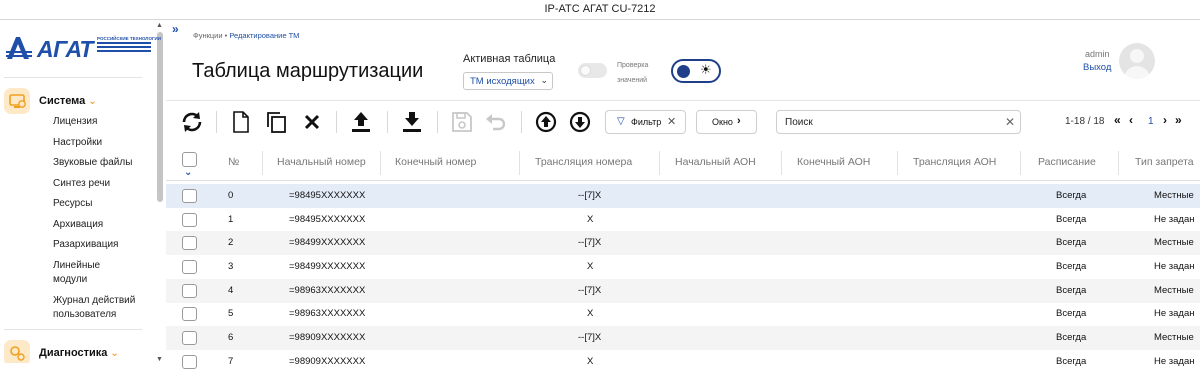 This screenshot has width=1200, height=374. Describe the element at coordinates (231, 337) in the screenshot. I see `cell-number: 6` at that location.